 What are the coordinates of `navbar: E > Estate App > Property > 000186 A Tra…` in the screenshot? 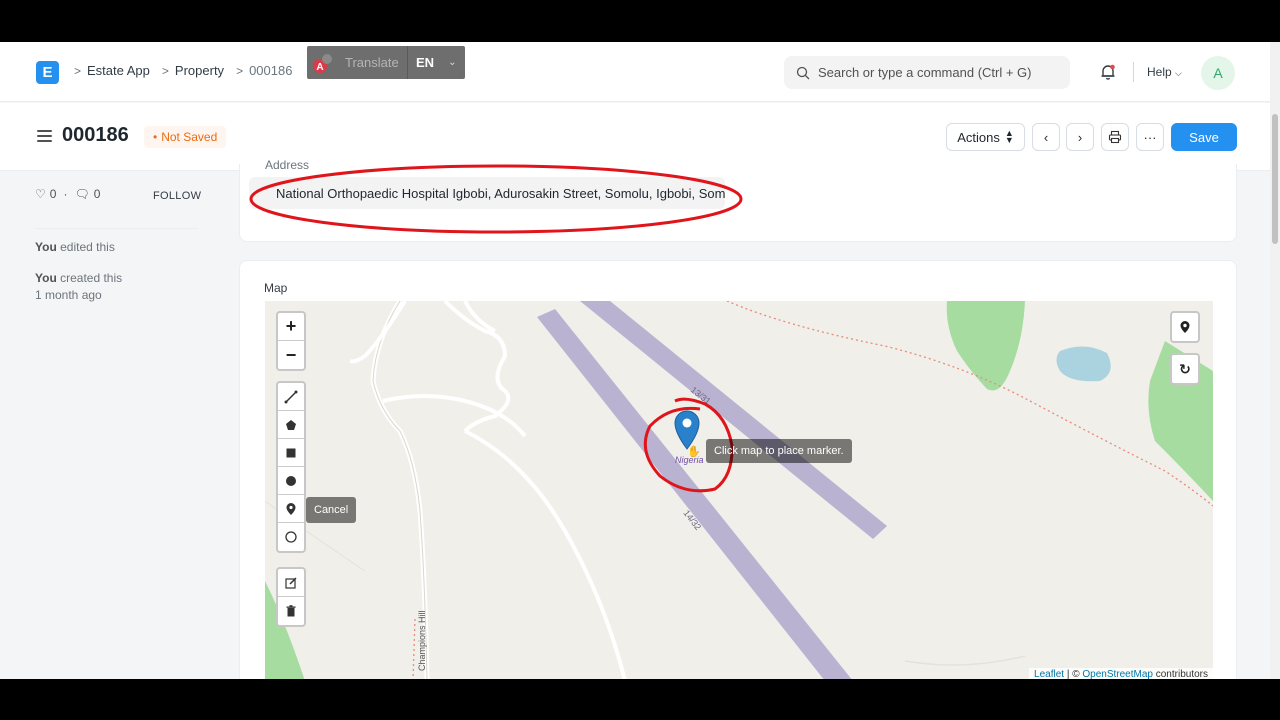 It's located at (640, 72).